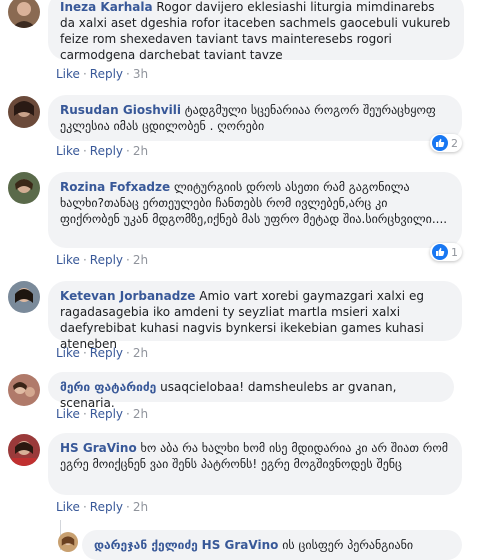 Image resolution: width=492 pixels, height=560 pixels. I want to click on comment-actions: Like · Reply · 3h, so click(102, 74).